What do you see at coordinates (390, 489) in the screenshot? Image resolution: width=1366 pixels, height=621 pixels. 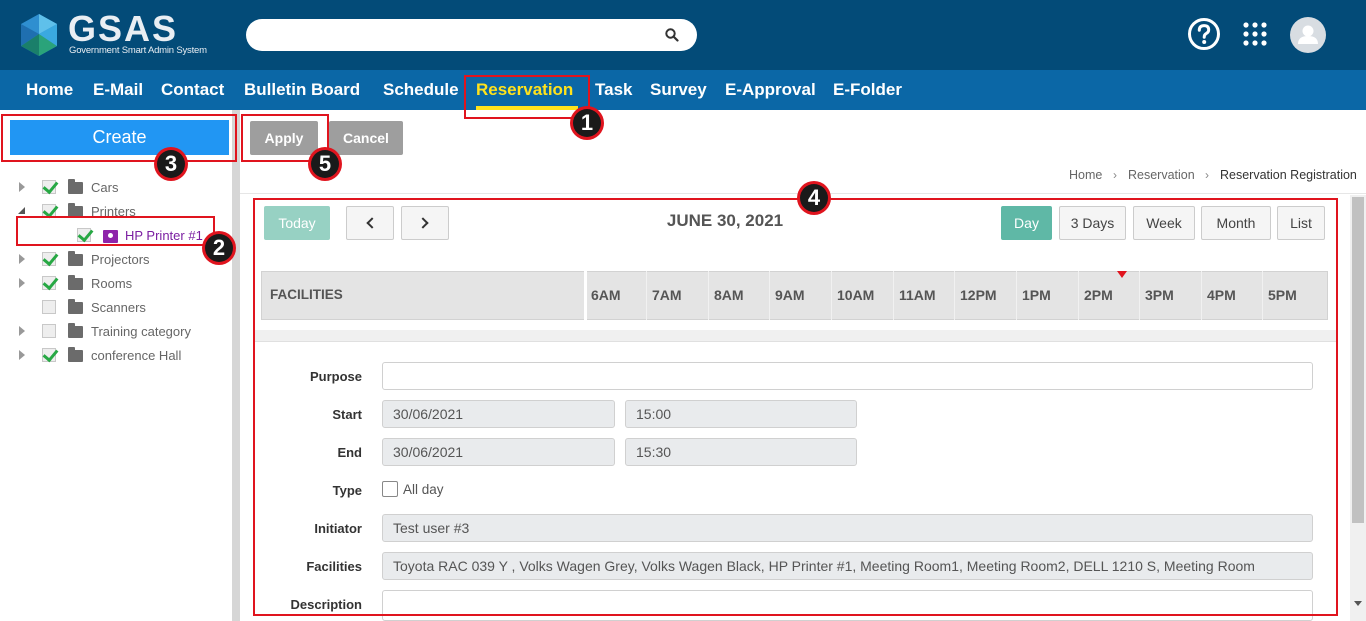 I see `allday-checkbox` at bounding box center [390, 489].